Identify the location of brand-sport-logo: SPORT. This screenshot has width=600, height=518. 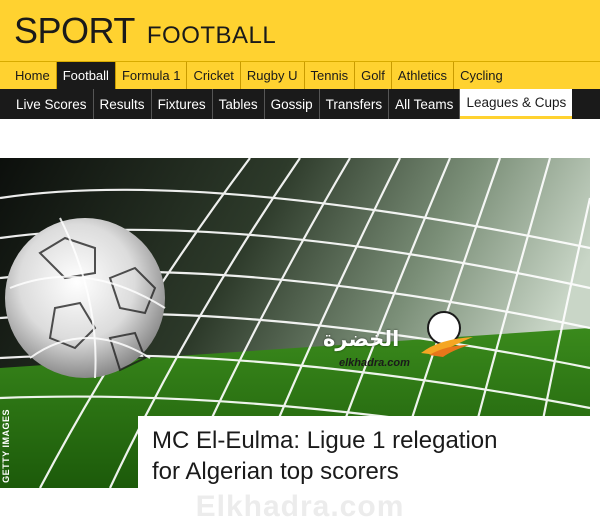
(74, 31).